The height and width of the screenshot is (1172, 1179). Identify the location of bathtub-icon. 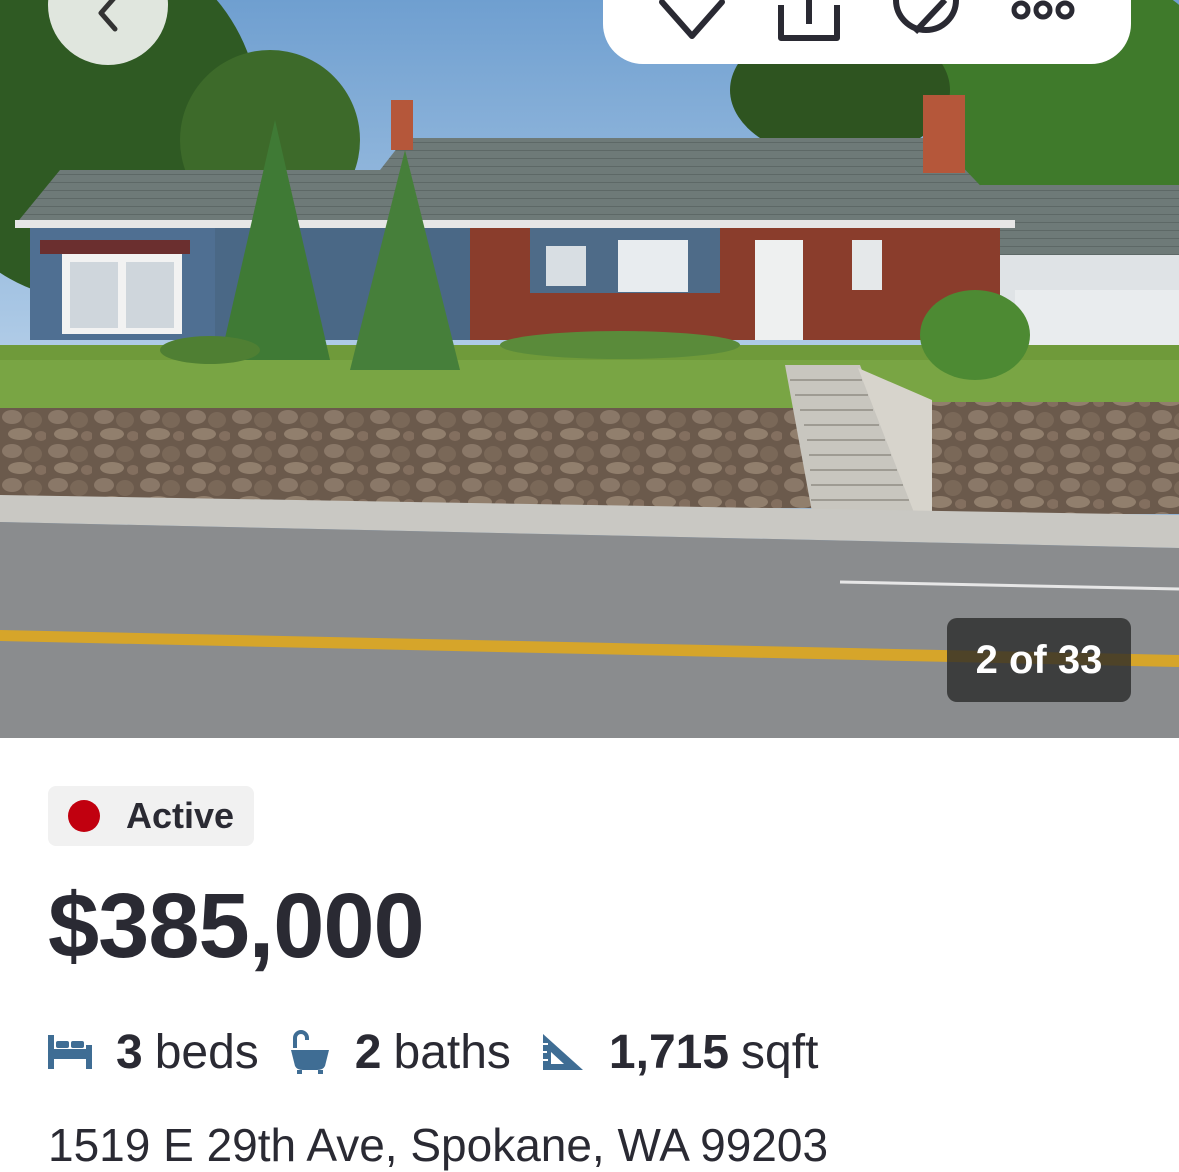
(310, 1052).